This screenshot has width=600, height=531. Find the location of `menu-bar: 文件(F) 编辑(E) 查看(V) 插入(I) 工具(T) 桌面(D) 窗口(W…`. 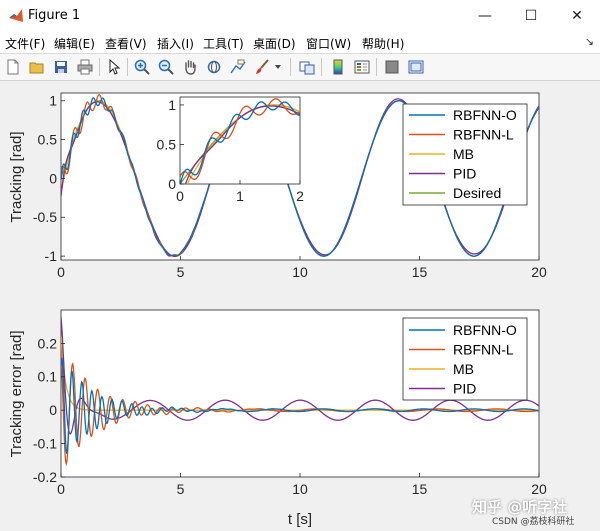

menu-bar: 文件(F) 编辑(E) 查看(V) 插入(I) 工具(T) 桌面(D) 窗口(W… is located at coordinates (300, 43).